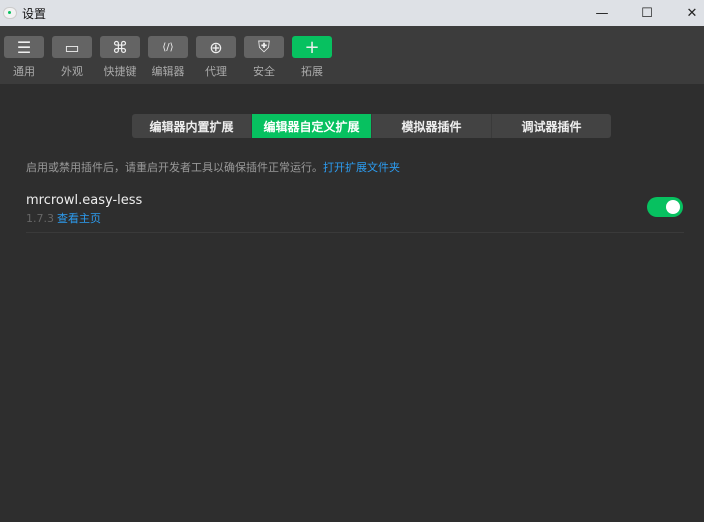  Describe the element at coordinates (84, 200) in the screenshot. I see `extension-name: mrcrowl.easy-less` at that location.